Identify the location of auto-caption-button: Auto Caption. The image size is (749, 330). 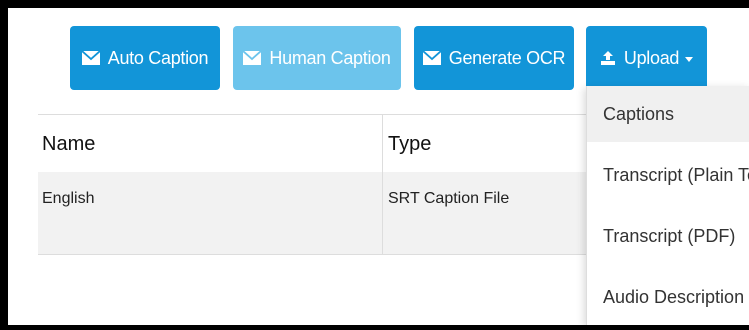
(145, 58).